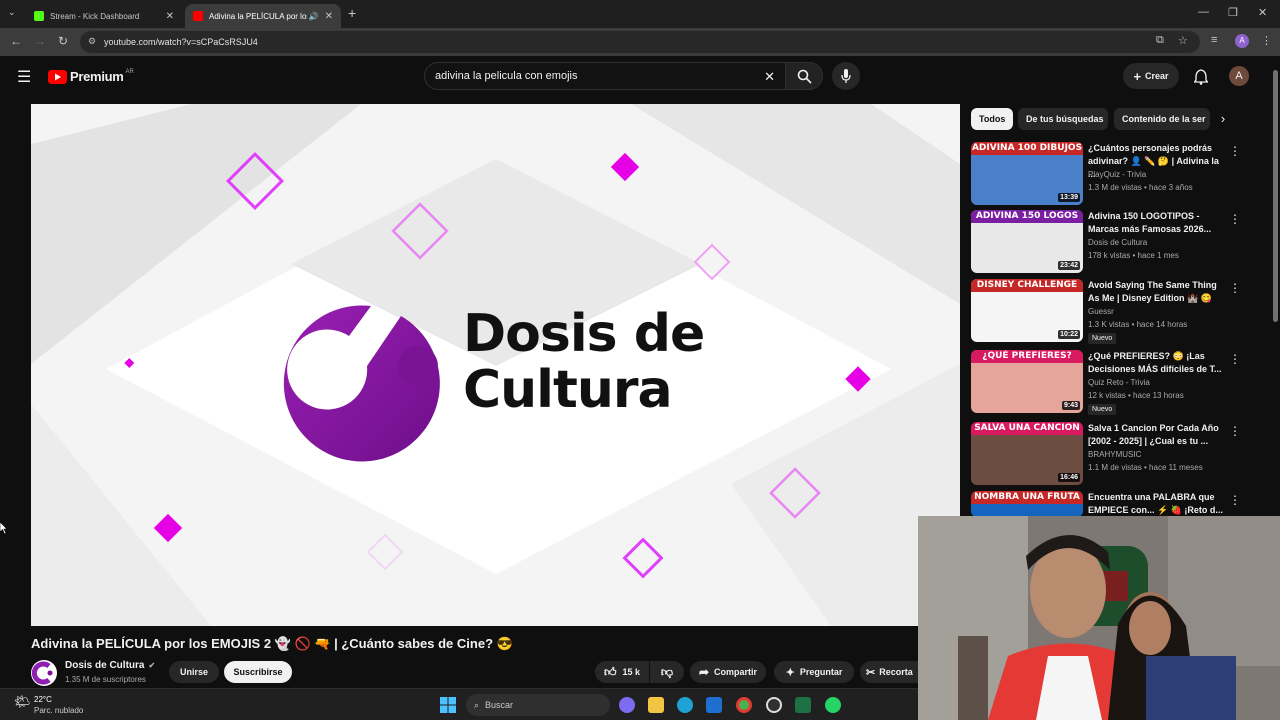 Image resolution: width=1280 pixels, height=720 pixels. I want to click on microphone-icon, so click(846, 76).